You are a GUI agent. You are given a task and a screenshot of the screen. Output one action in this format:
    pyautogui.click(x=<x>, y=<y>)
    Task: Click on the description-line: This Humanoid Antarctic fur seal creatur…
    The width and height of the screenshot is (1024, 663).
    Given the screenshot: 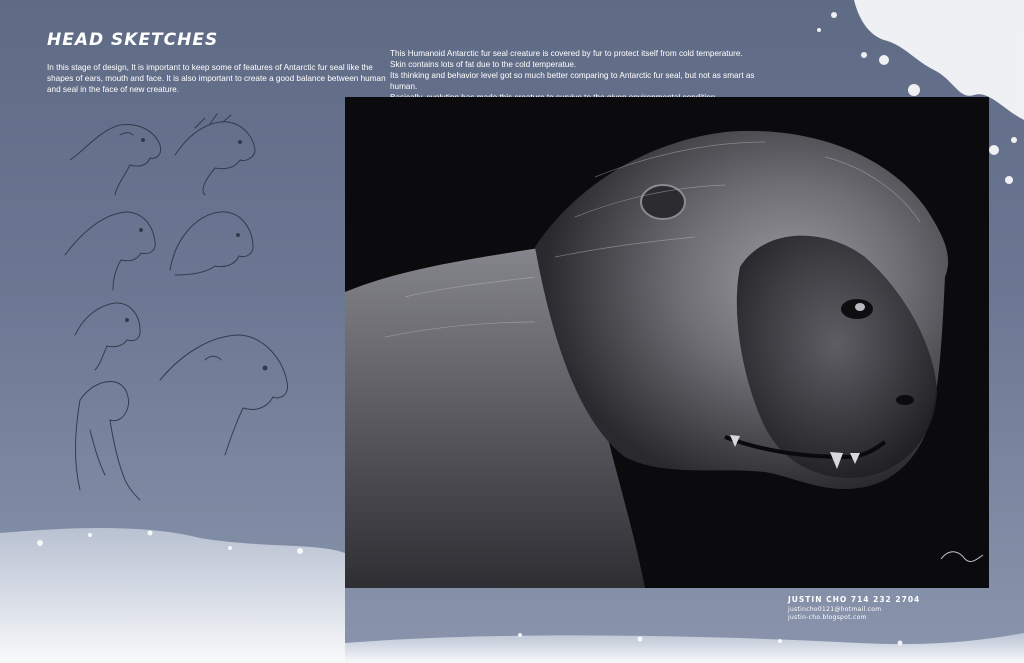 What is the action you would take?
    pyautogui.click(x=566, y=53)
    